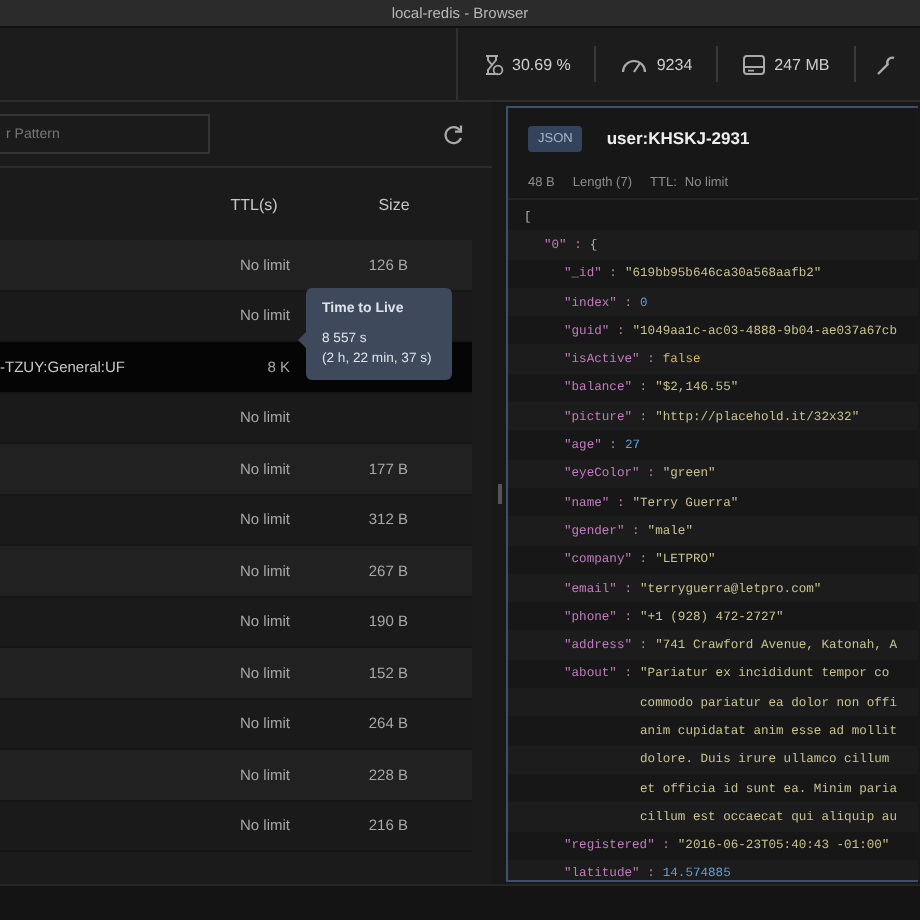 This screenshot has height=920, width=920. What do you see at coordinates (674, 64) in the screenshot?
I see `stat-value: 9234` at bounding box center [674, 64].